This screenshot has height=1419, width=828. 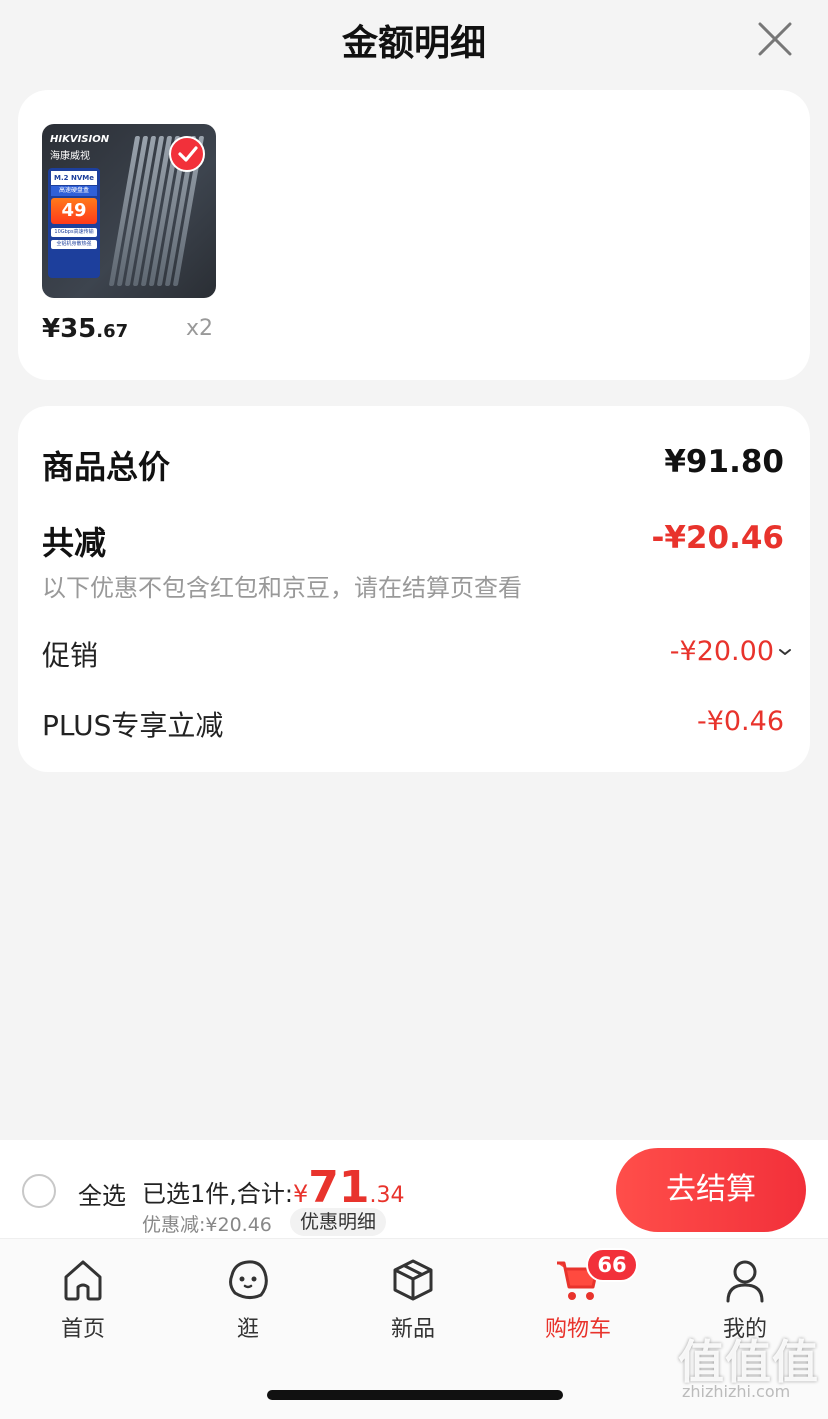 What do you see at coordinates (415, 1395) in the screenshot?
I see `home-indicator` at bounding box center [415, 1395].